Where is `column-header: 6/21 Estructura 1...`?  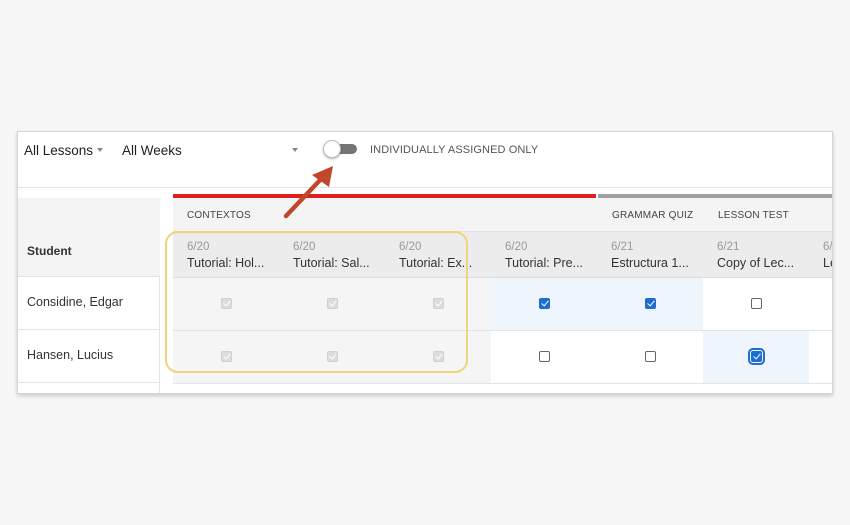 column-header: 6/21 Estructura 1... is located at coordinates (650, 255).